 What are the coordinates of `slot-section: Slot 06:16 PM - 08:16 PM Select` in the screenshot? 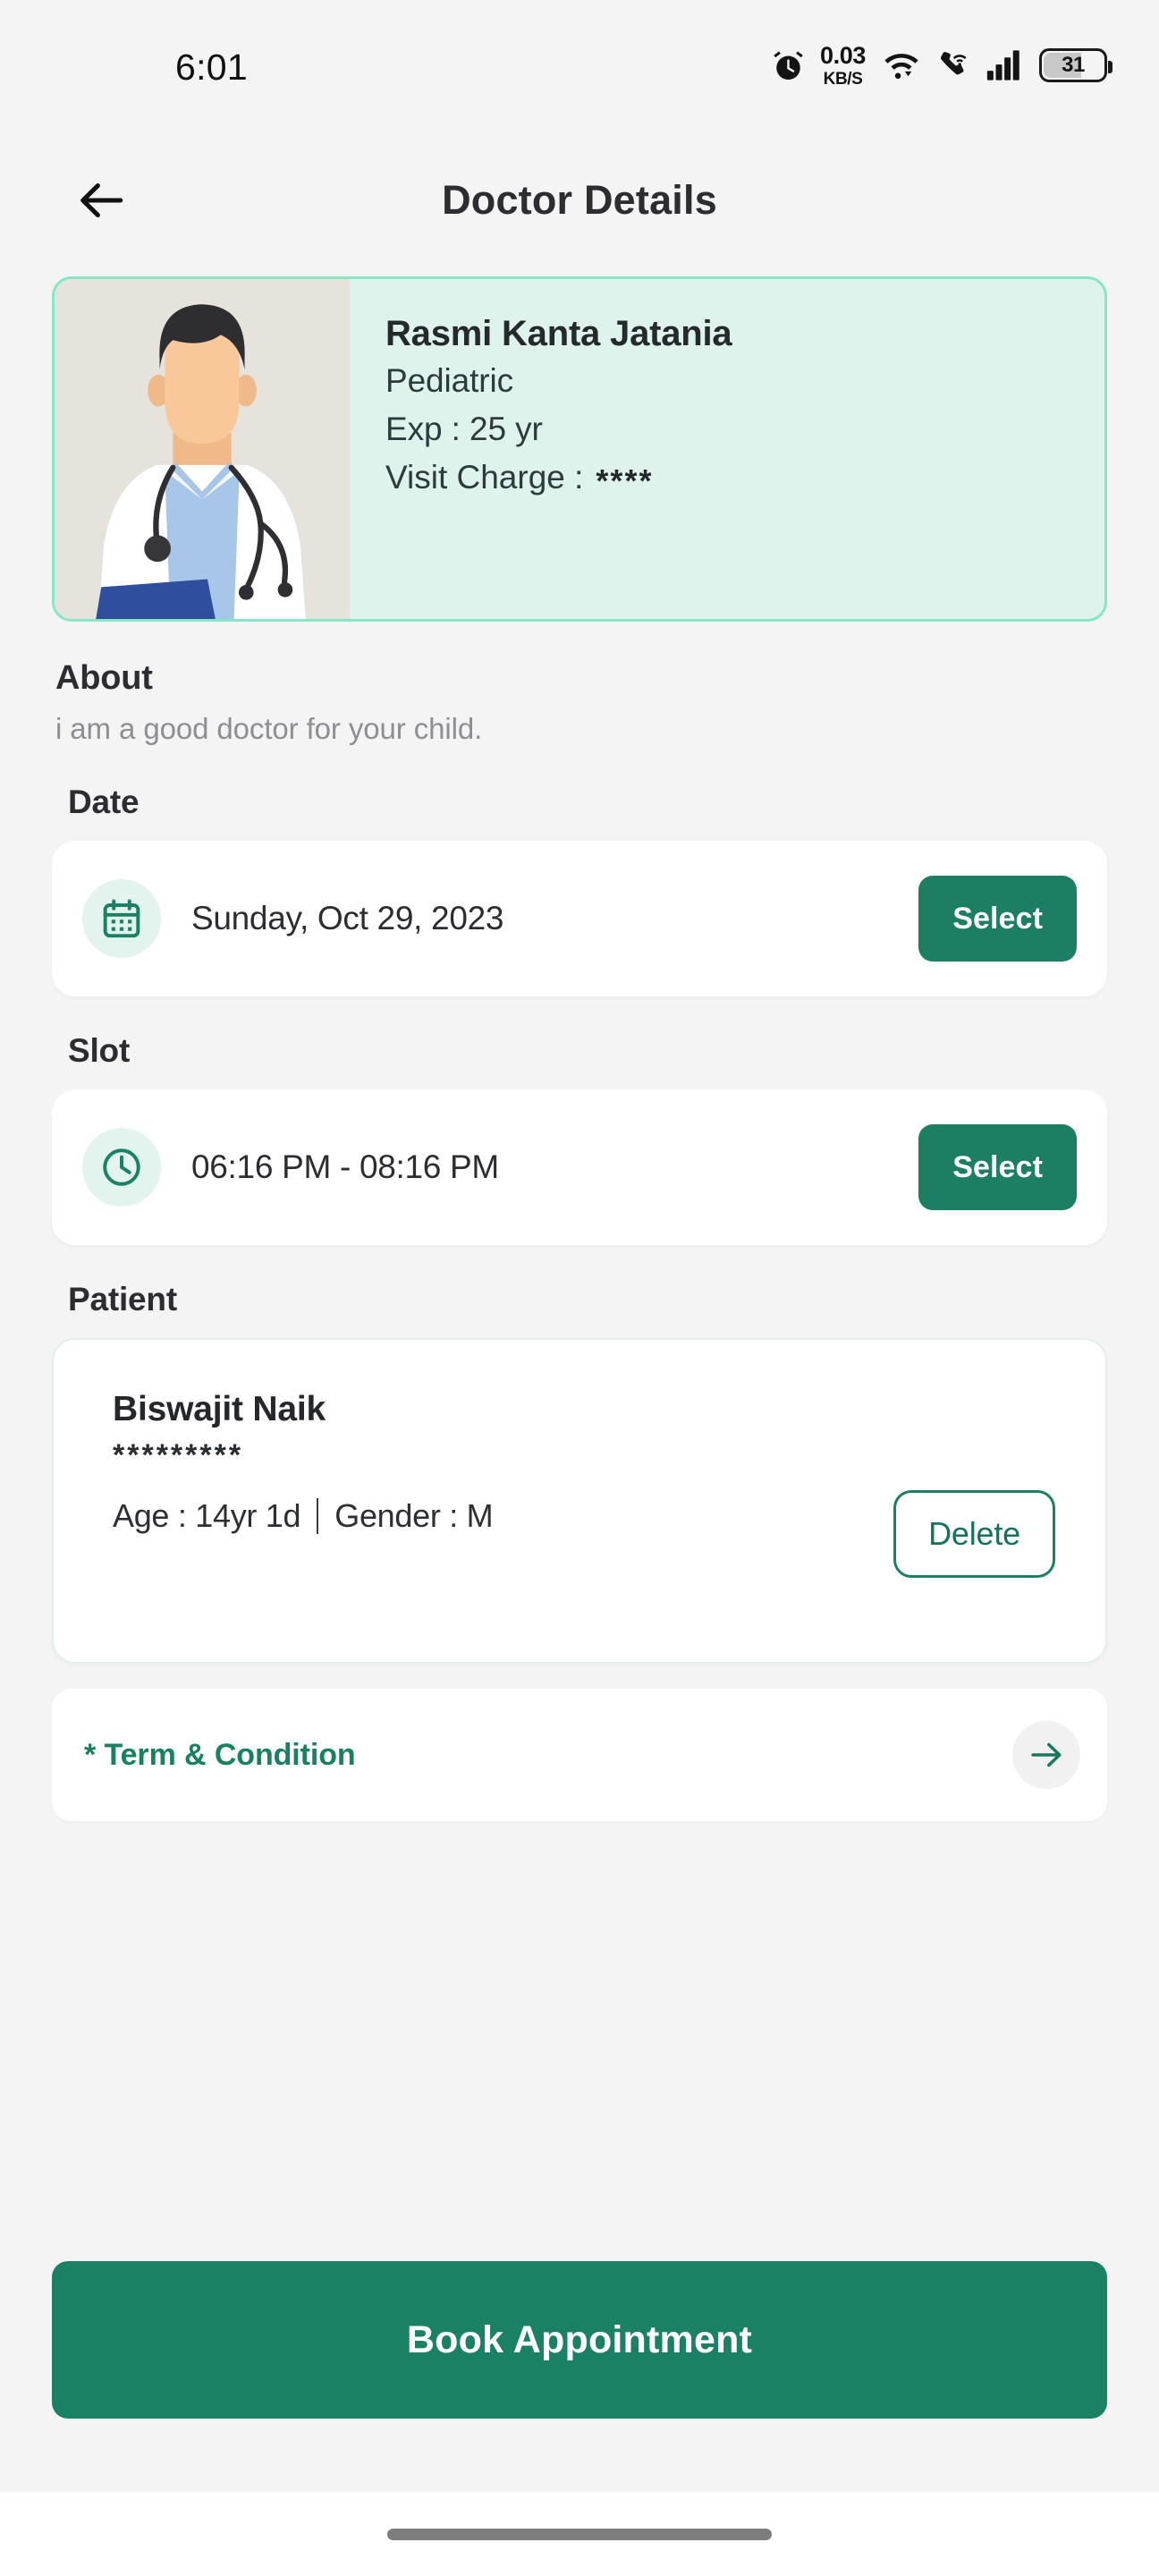 It's located at (579, 1138).